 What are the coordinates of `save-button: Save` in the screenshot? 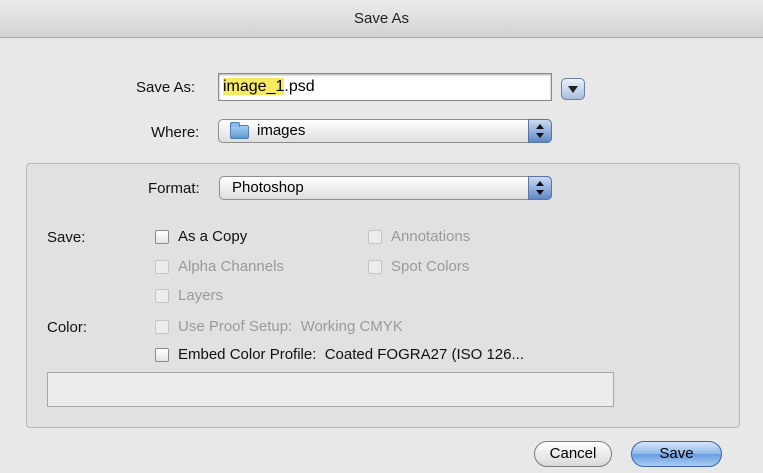 It's located at (676, 454).